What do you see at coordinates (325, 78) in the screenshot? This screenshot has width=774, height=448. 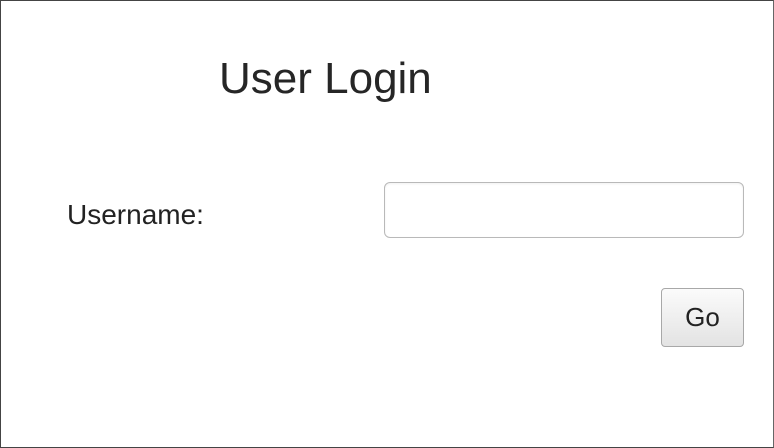 I see `page-title: User Login` at bounding box center [325, 78].